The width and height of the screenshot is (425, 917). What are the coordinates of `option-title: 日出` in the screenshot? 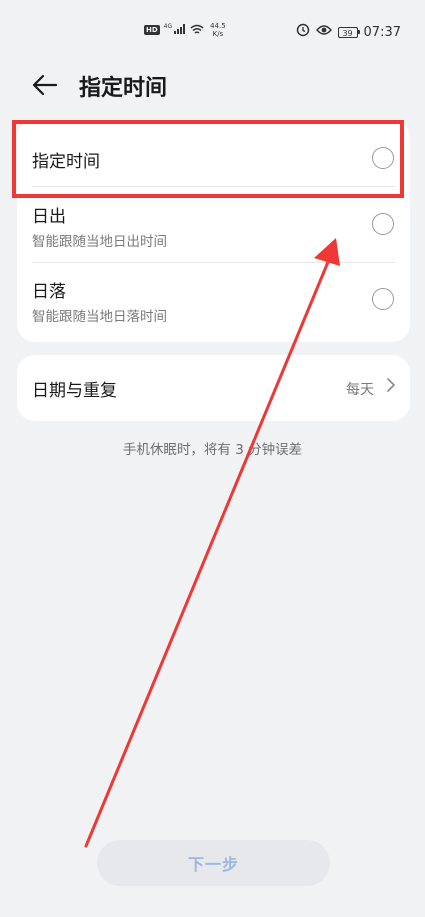 It's located at (49, 217).